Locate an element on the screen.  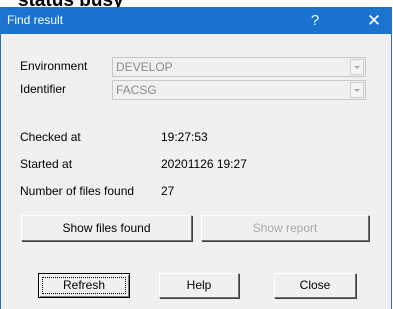
close-label: Close is located at coordinates (315, 285).